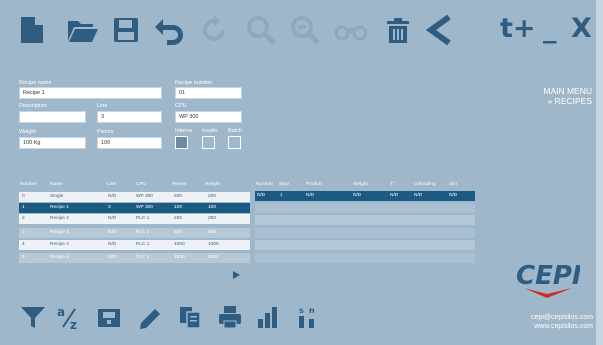  I want to click on sort-az-button: a z, so click(69, 317).